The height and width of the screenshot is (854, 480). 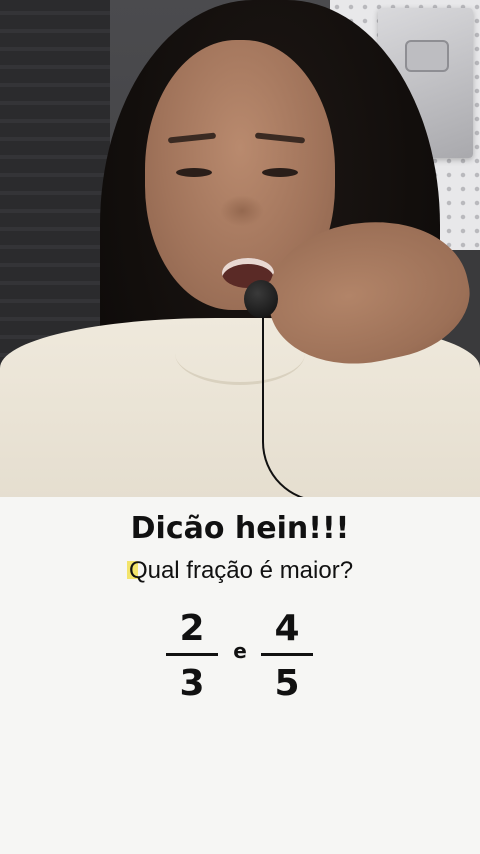 I want to click on left-eye, so click(x=194, y=172).